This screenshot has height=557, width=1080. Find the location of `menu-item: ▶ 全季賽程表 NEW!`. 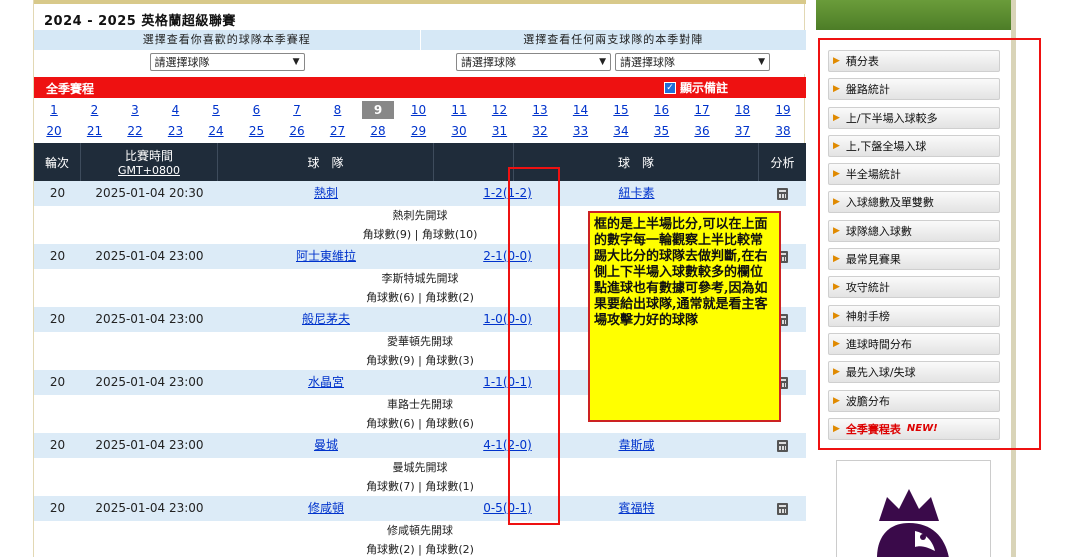

menu-item: ▶ 全季賽程表 NEW! is located at coordinates (914, 428).